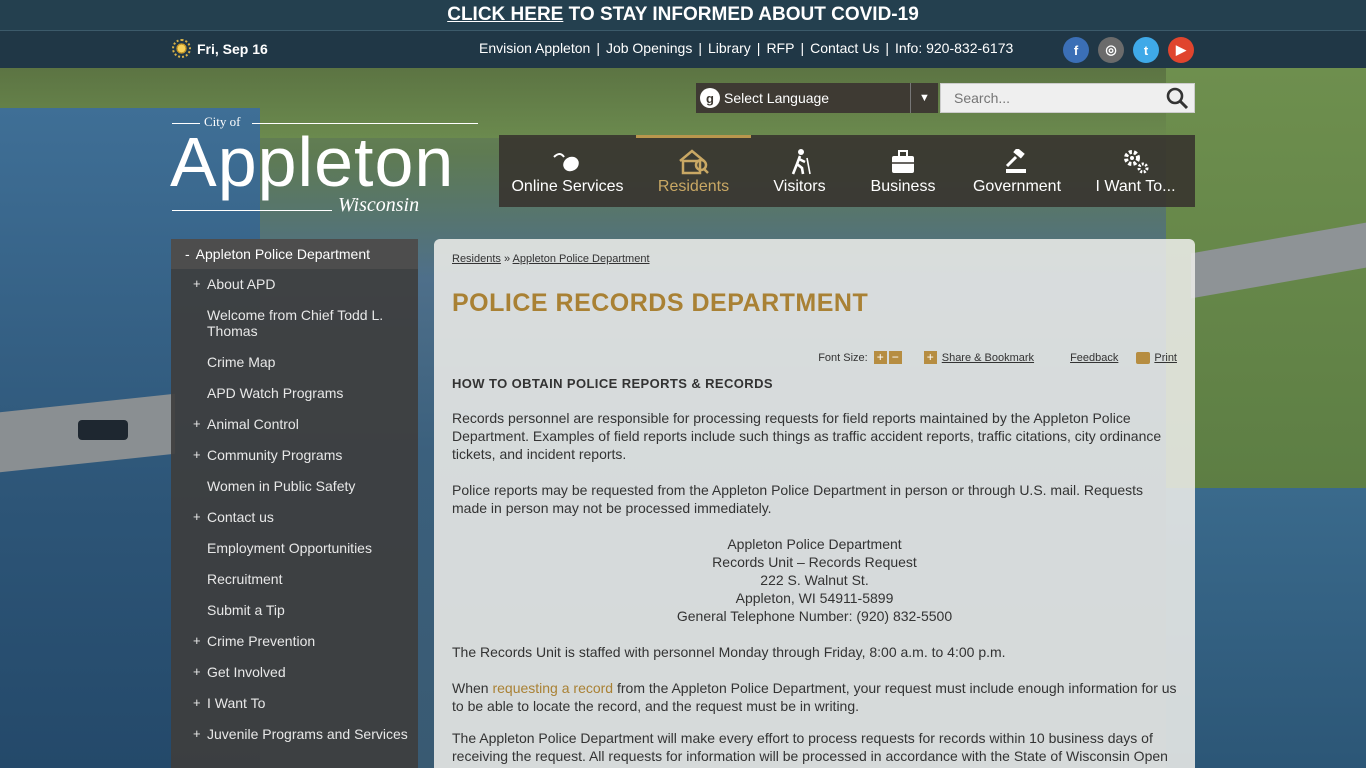 The height and width of the screenshot is (768, 1366). Describe the element at coordinates (246, 672) in the screenshot. I see `sidebar-item-label: Get Involved` at that location.